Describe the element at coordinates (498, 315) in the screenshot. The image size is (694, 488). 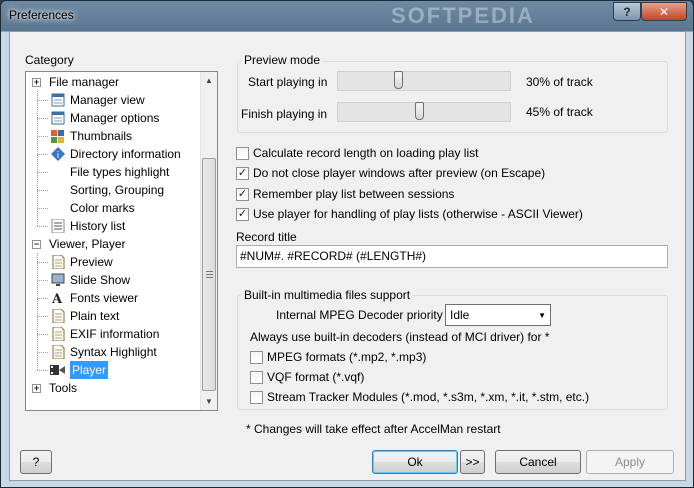
I see `mpeg-priority-select: Idle ▼` at that location.